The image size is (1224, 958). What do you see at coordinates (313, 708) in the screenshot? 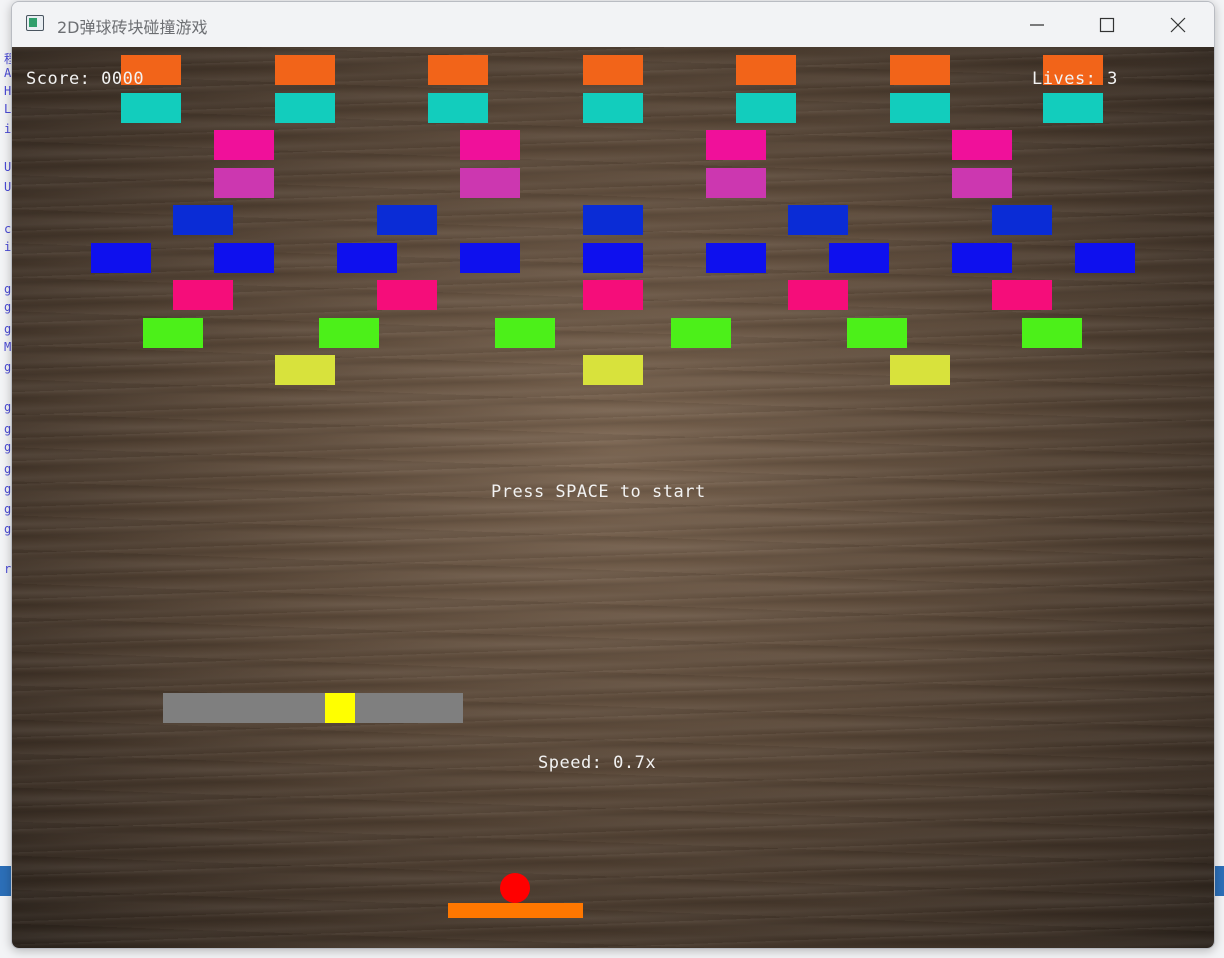
I see `speed-slider-track` at bounding box center [313, 708].